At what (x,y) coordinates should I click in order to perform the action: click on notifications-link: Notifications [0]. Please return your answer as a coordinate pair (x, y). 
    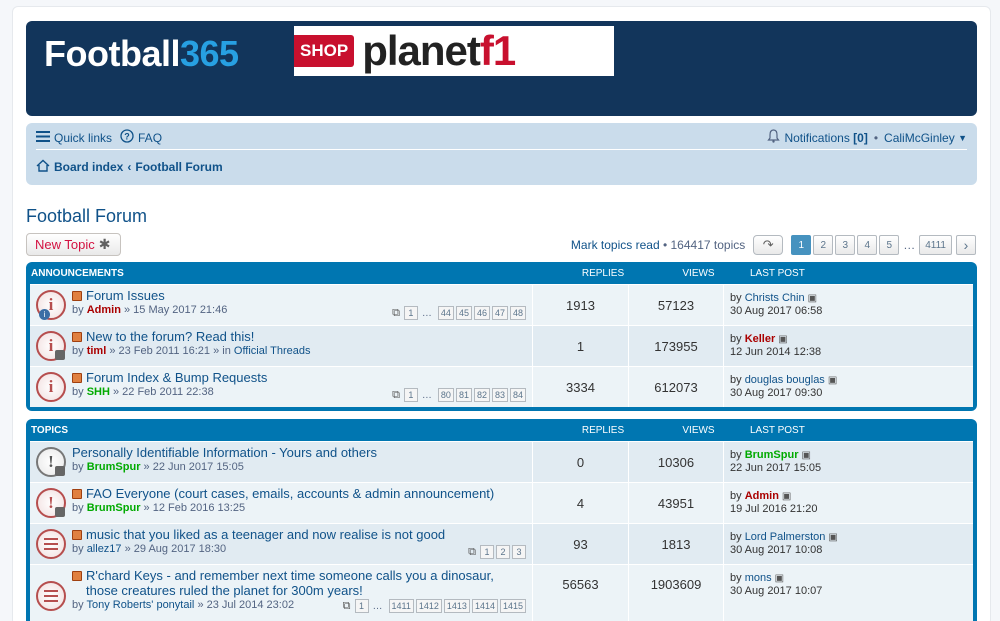
    Looking at the image, I should click on (817, 137).